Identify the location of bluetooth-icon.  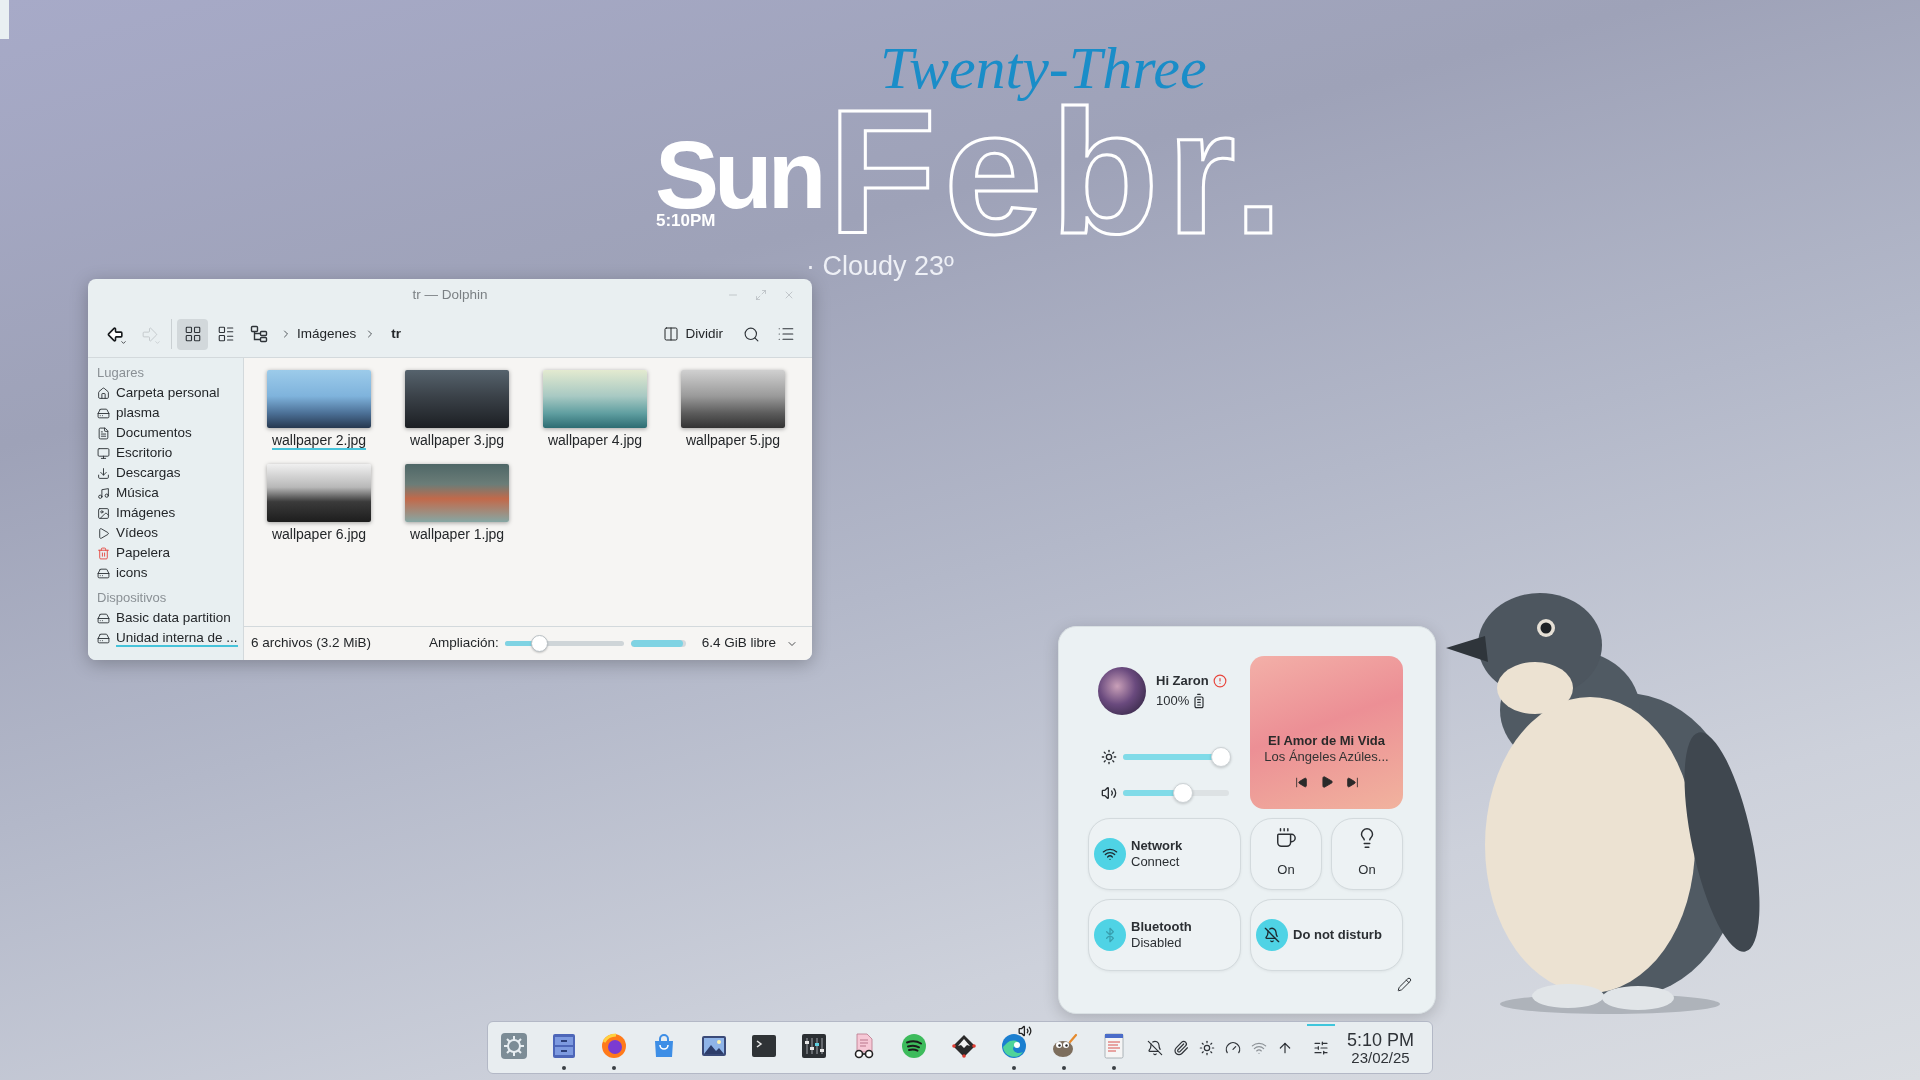
(1110, 935).